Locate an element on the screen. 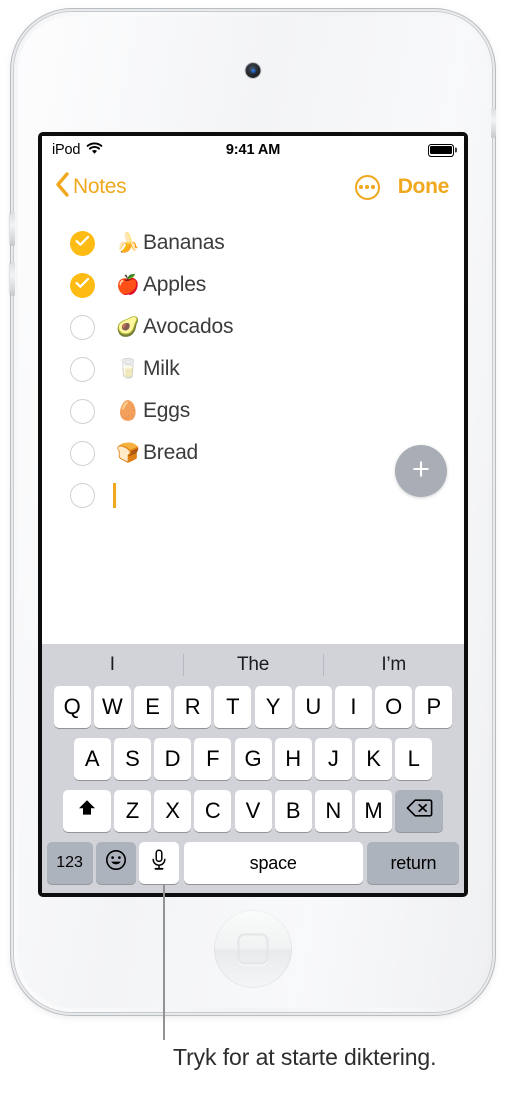 The image size is (521, 1093). checklist-item: 🍌 Bananas is located at coordinates (253, 243).